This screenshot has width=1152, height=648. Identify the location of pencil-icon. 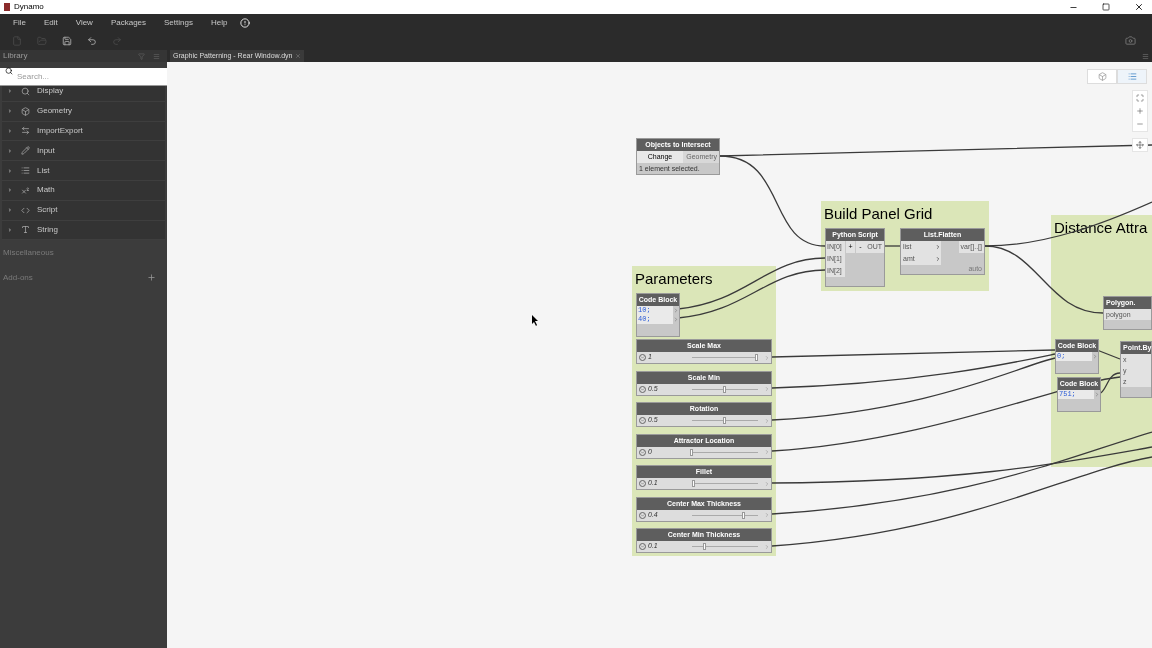
(25, 151).